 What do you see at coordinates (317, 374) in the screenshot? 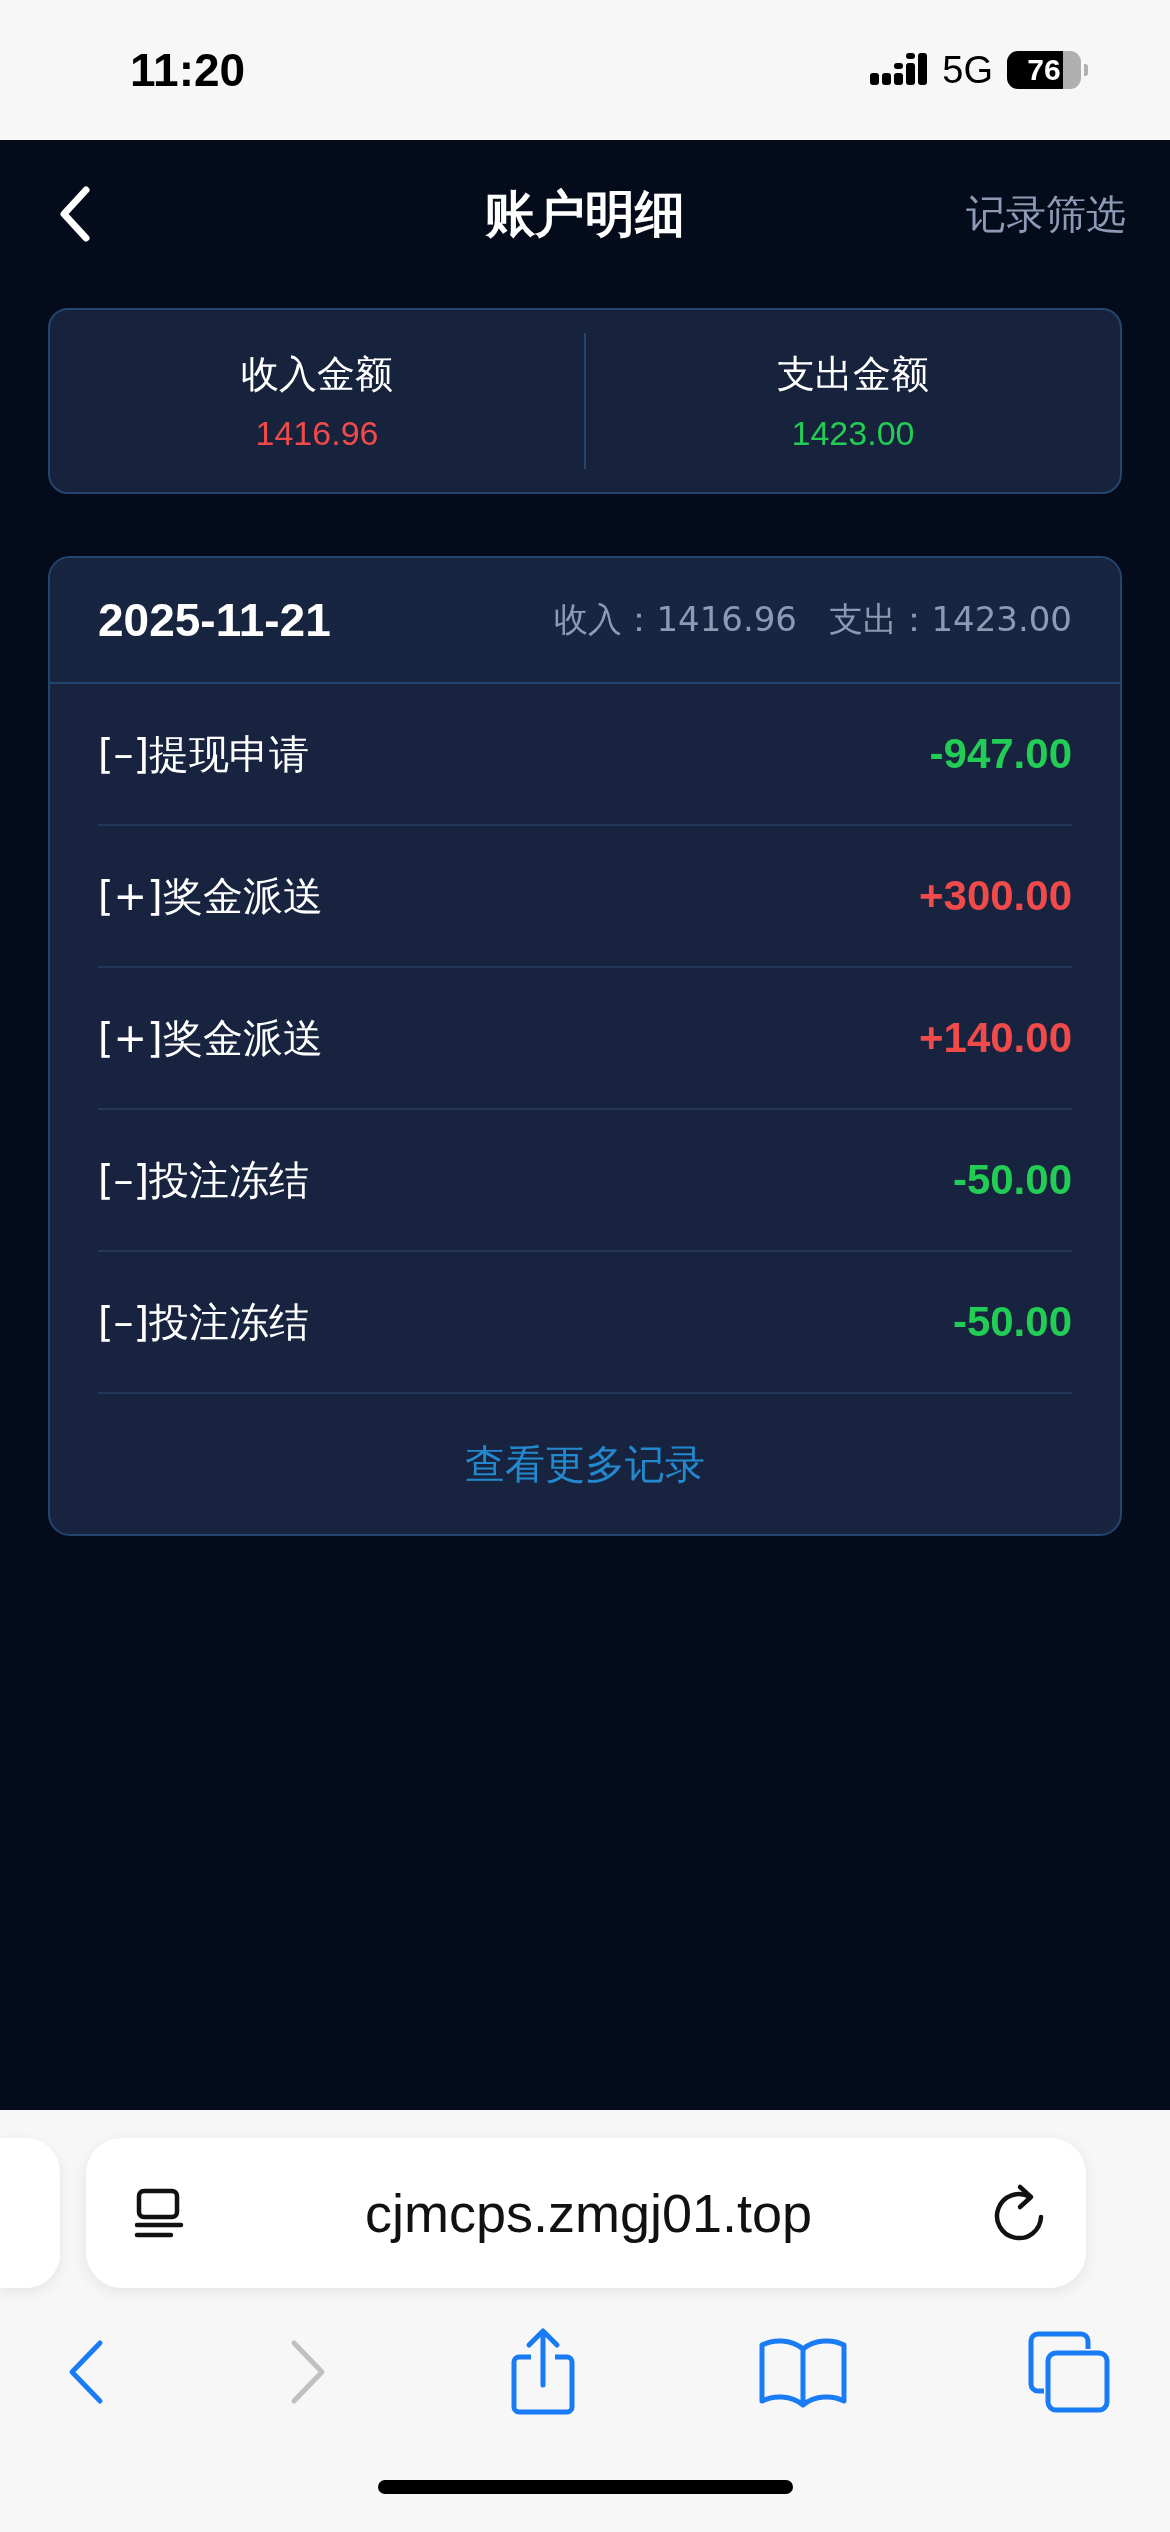
I see `summary-label: 收入金额` at bounding box center [317, 374].